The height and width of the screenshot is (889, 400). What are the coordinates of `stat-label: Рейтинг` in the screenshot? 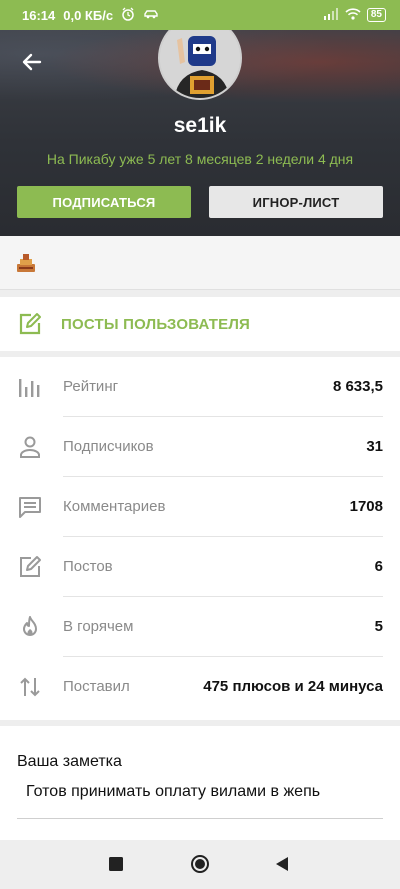 It's located at (91, 386).